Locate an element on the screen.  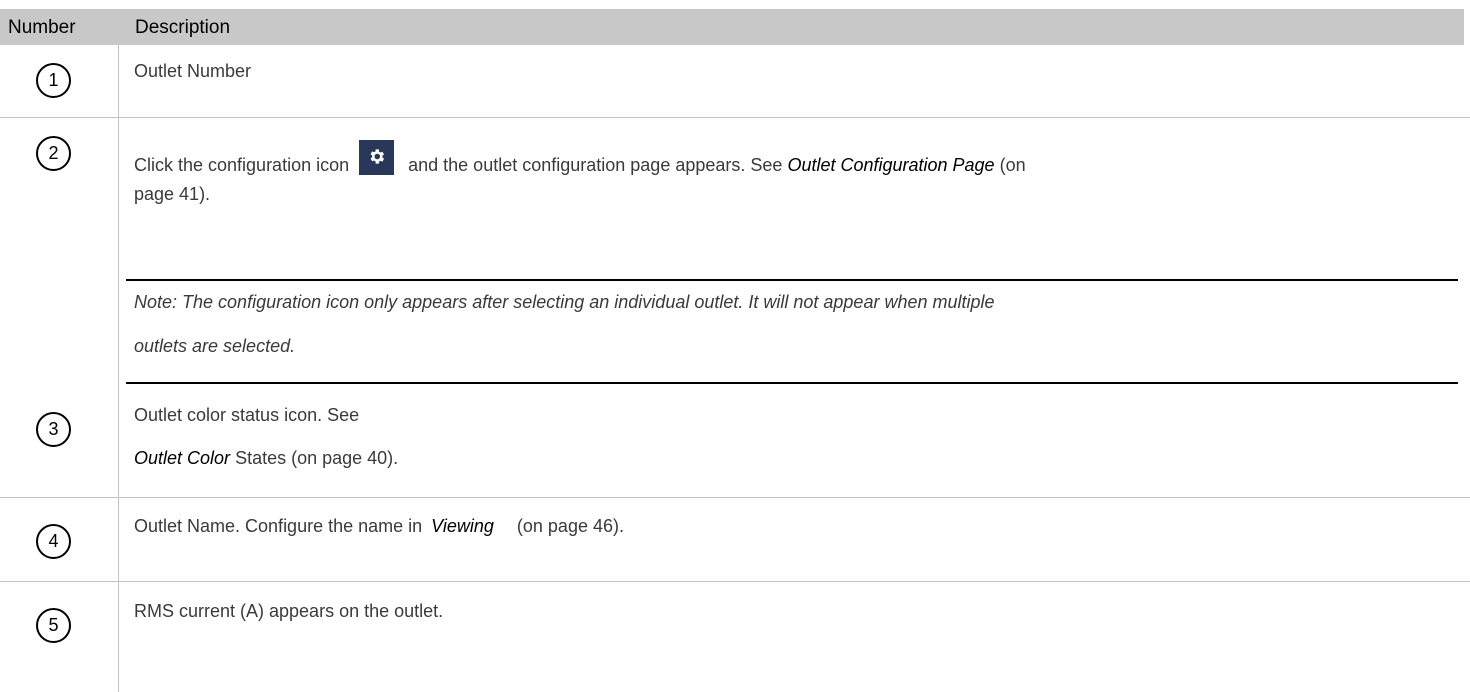
table-row: 1 Outlet Number is located at coordinates (735, 81).